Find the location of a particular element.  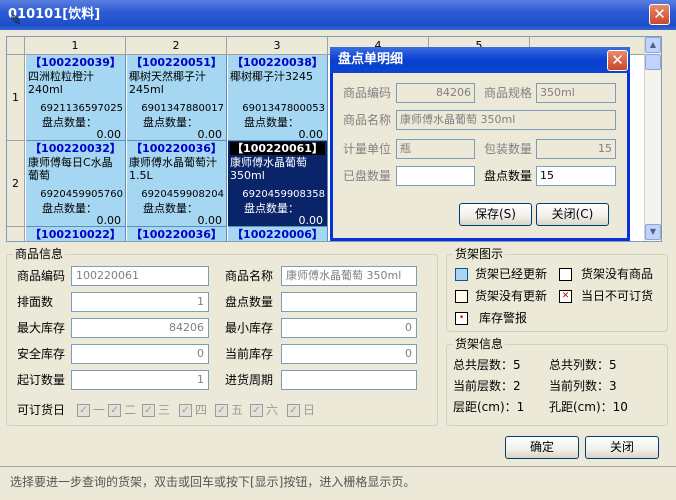

ok-button: 确定 is located at coordinates (542, 447).